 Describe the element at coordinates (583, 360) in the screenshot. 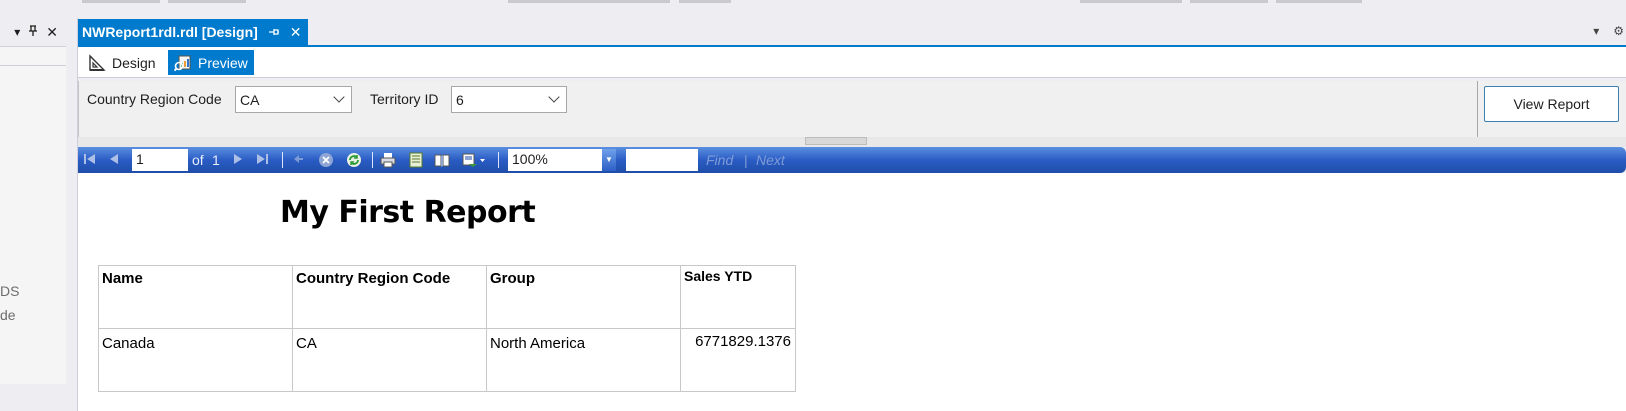

I see `table-cell: North America` at that location.